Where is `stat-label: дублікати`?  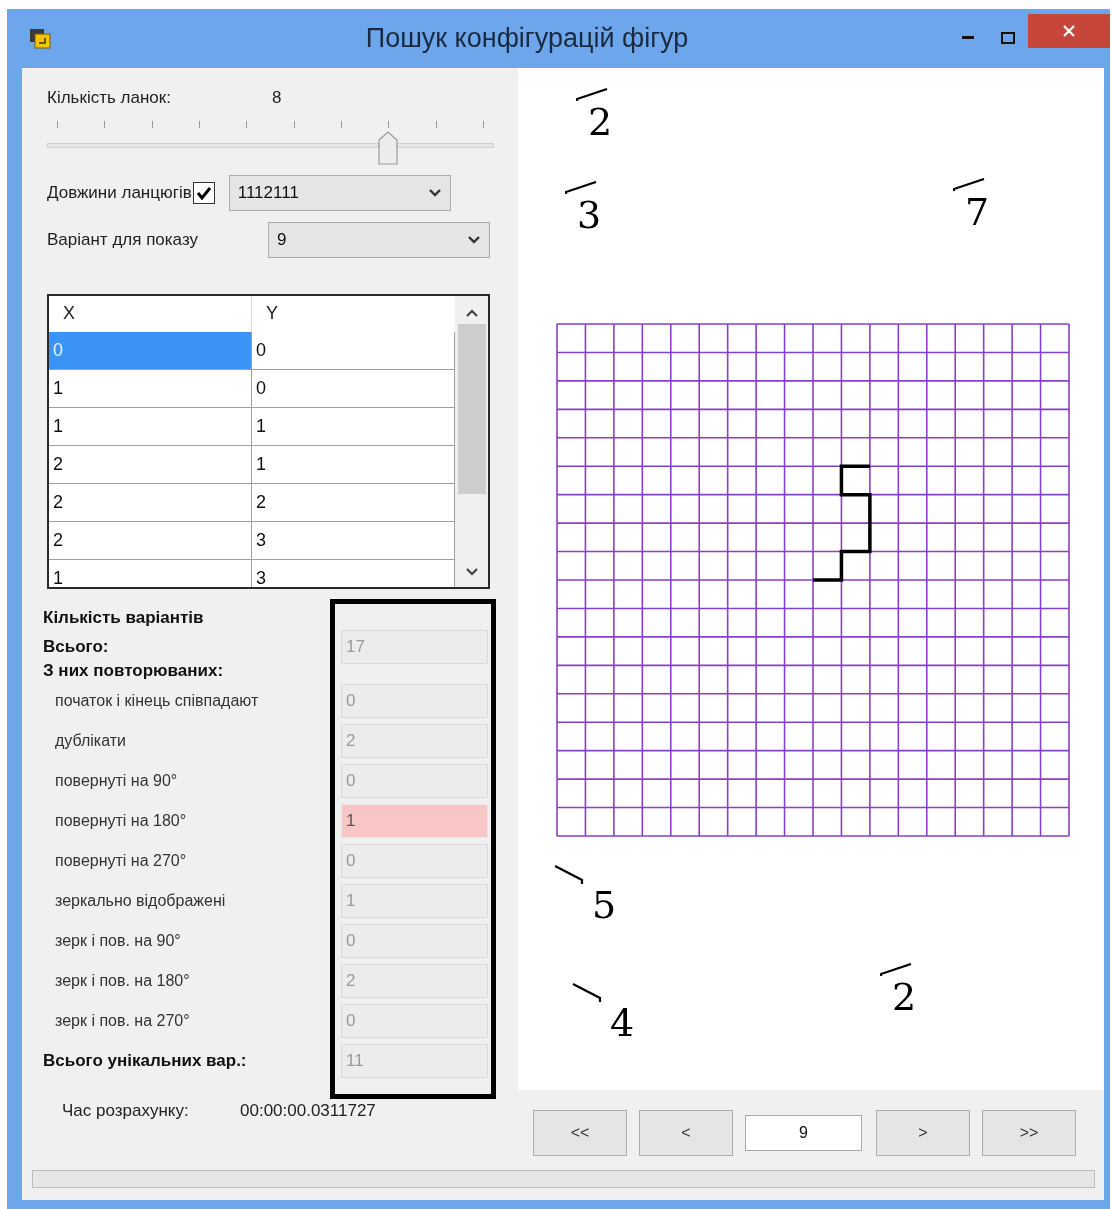
stat-label: дублікати is located at coordinates (90, 740).